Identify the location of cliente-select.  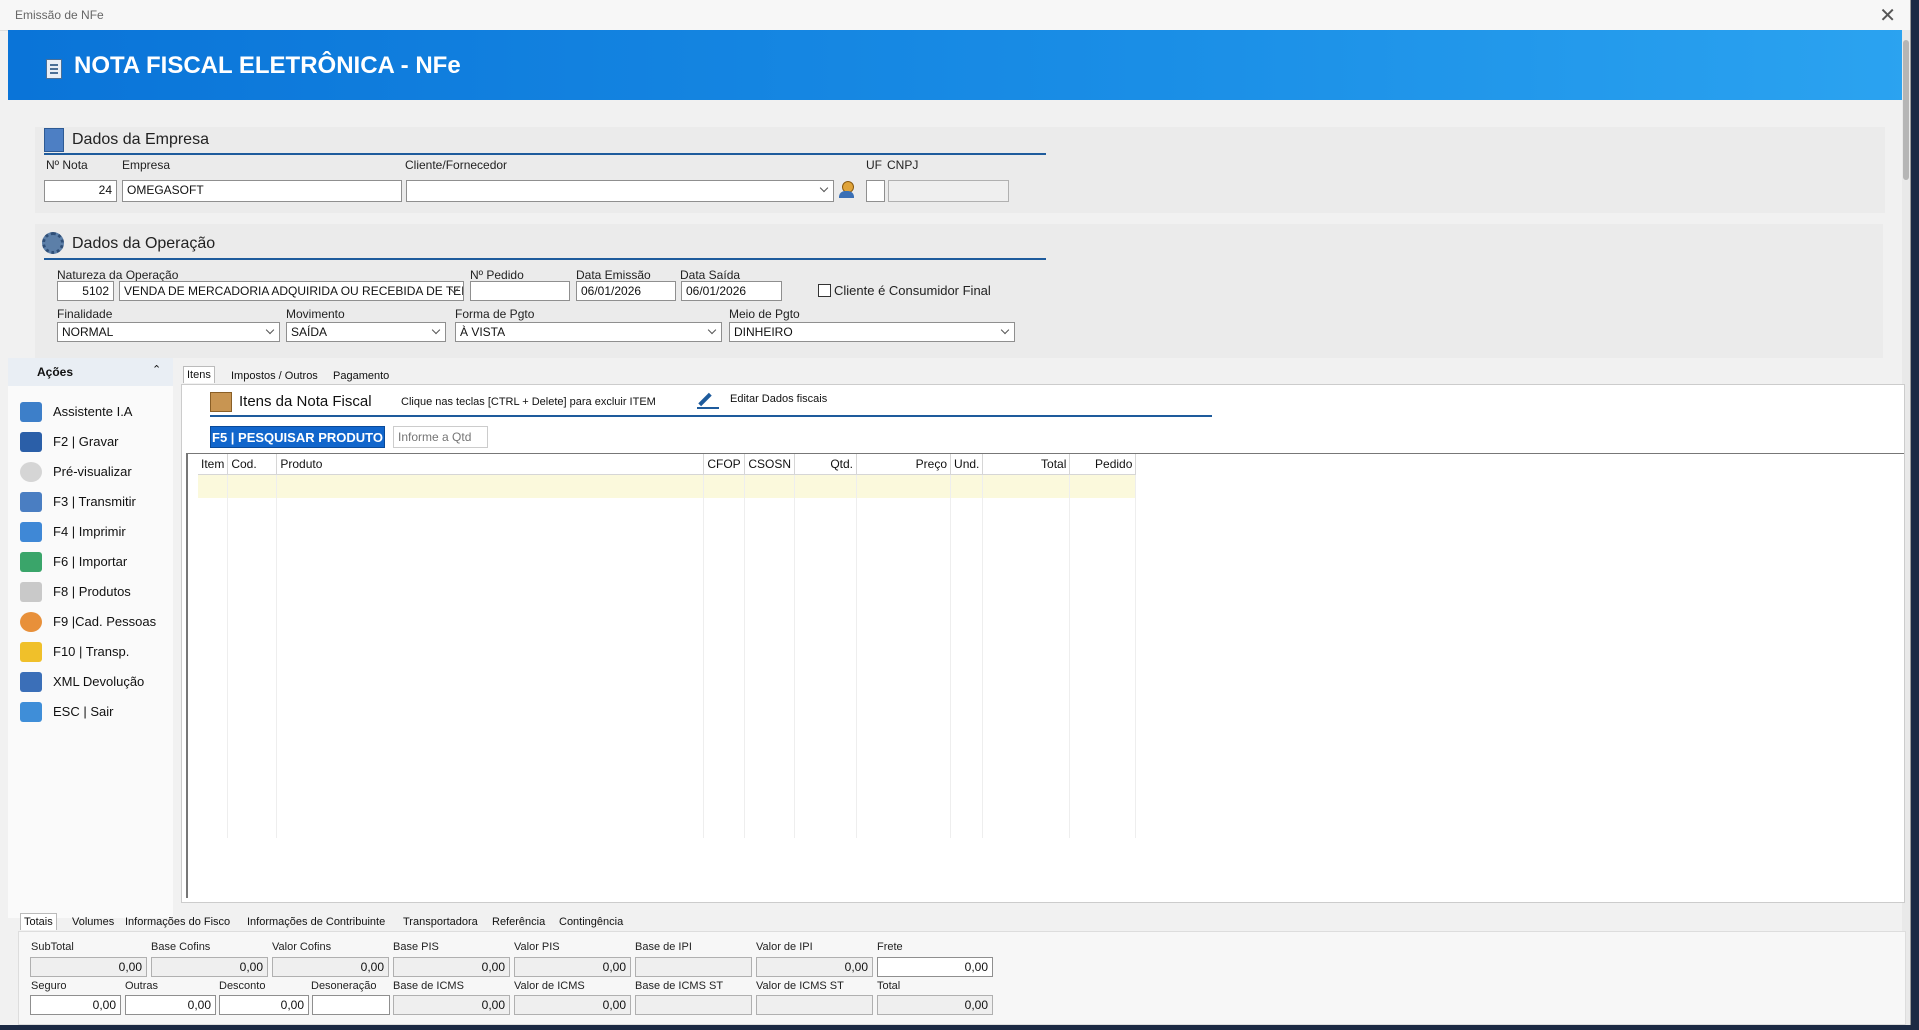
(620, 191).